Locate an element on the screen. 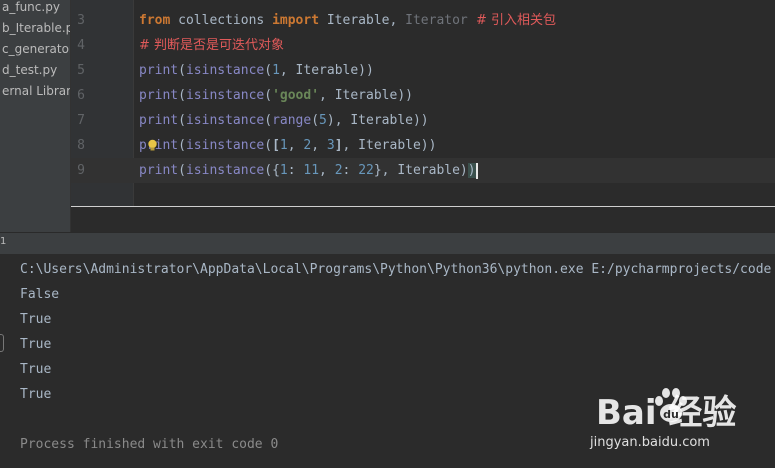 The image size is (775, 468). paren-brace: ({ is located at coordinates (272, 170).